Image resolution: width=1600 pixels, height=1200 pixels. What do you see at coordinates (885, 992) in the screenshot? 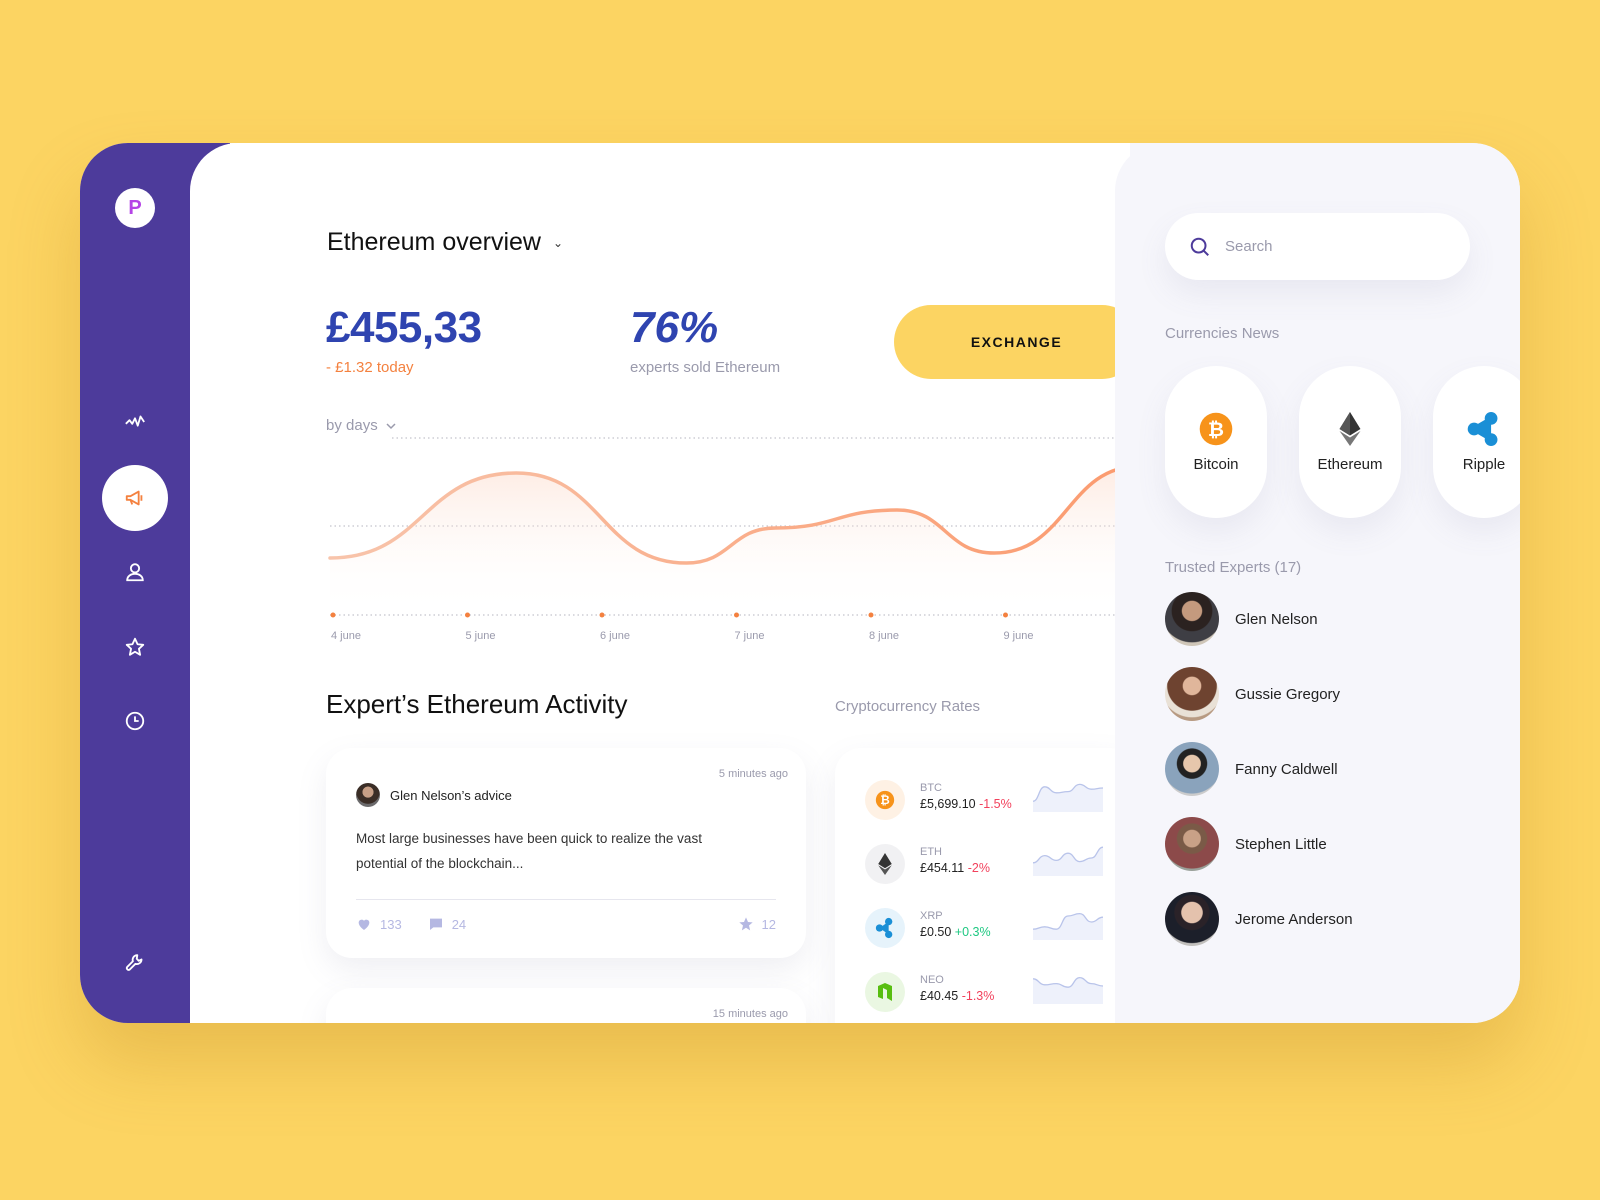
I see `neo-icon` at bounding box center [885, 992].